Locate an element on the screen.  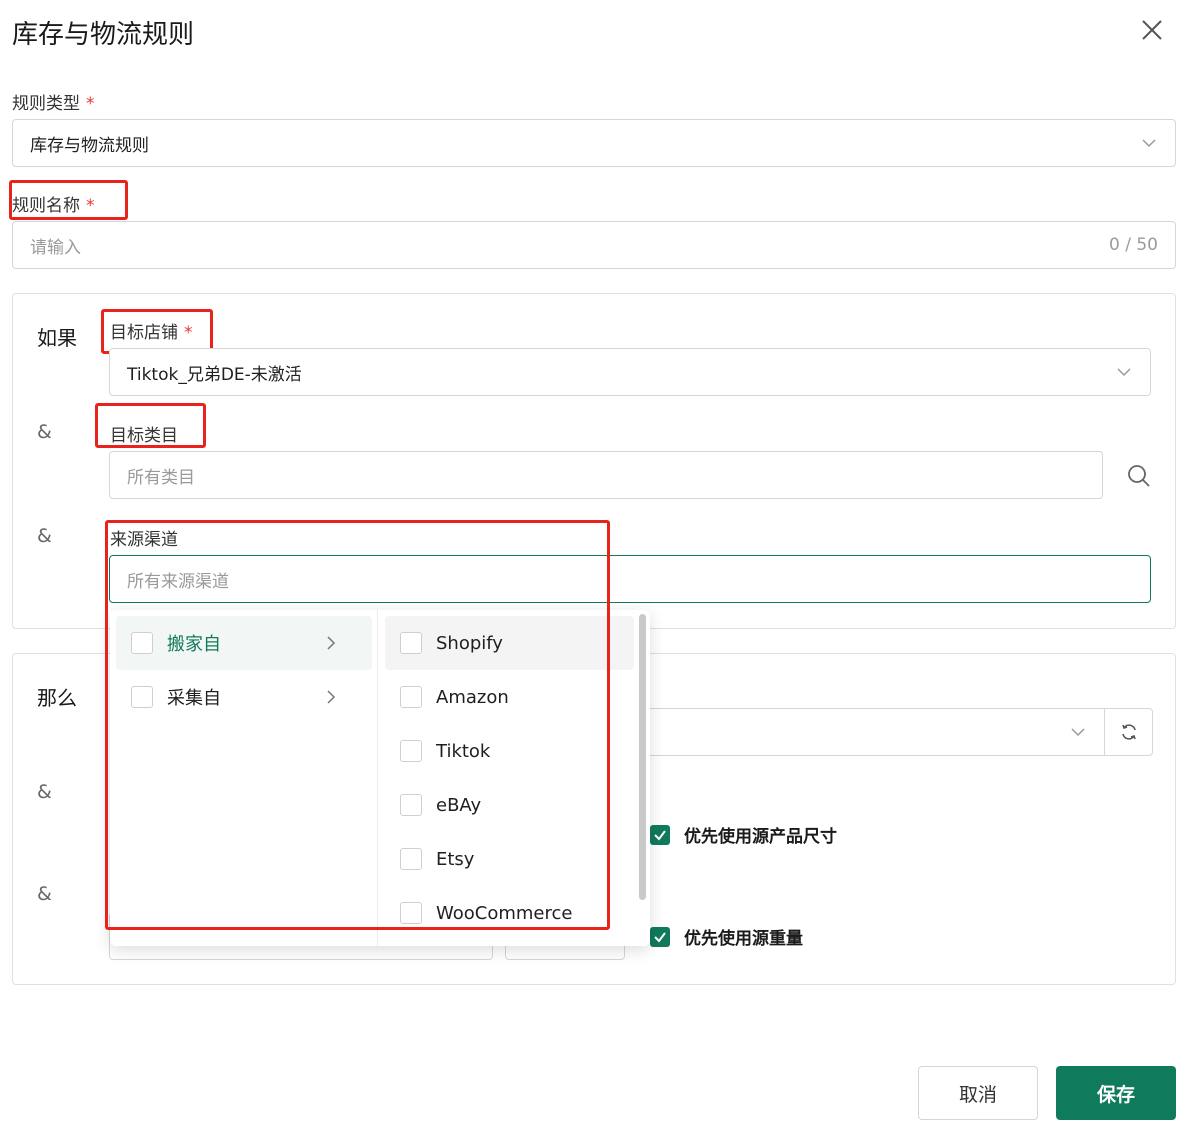
dropdown-scrollbar is located at coordinates (642, 757).